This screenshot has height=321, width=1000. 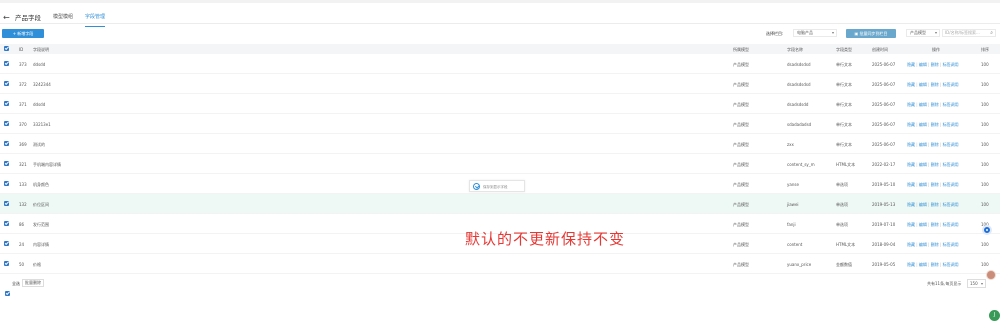 I want to click on batch-delete-button: 批量删除, so click(x=33, y=283).